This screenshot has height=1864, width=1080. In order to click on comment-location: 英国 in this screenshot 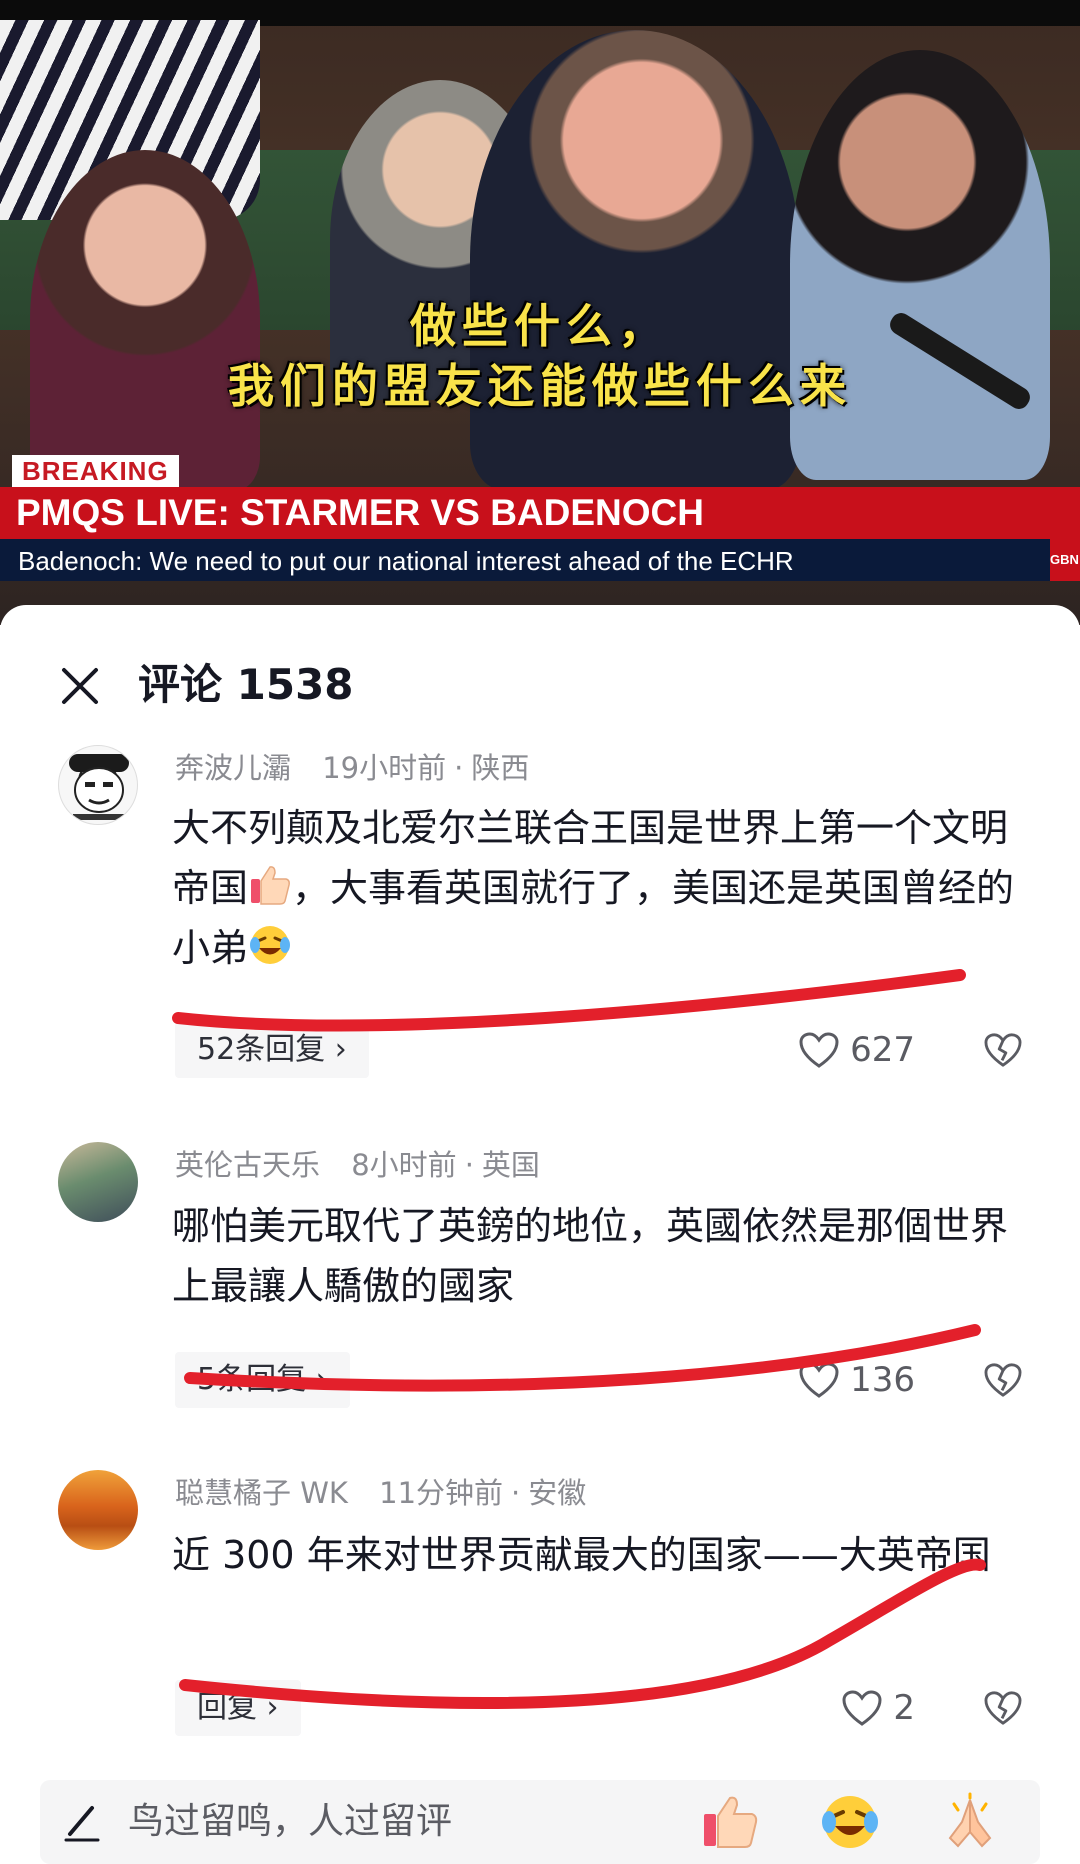, I will do `click(510, 1165)`.